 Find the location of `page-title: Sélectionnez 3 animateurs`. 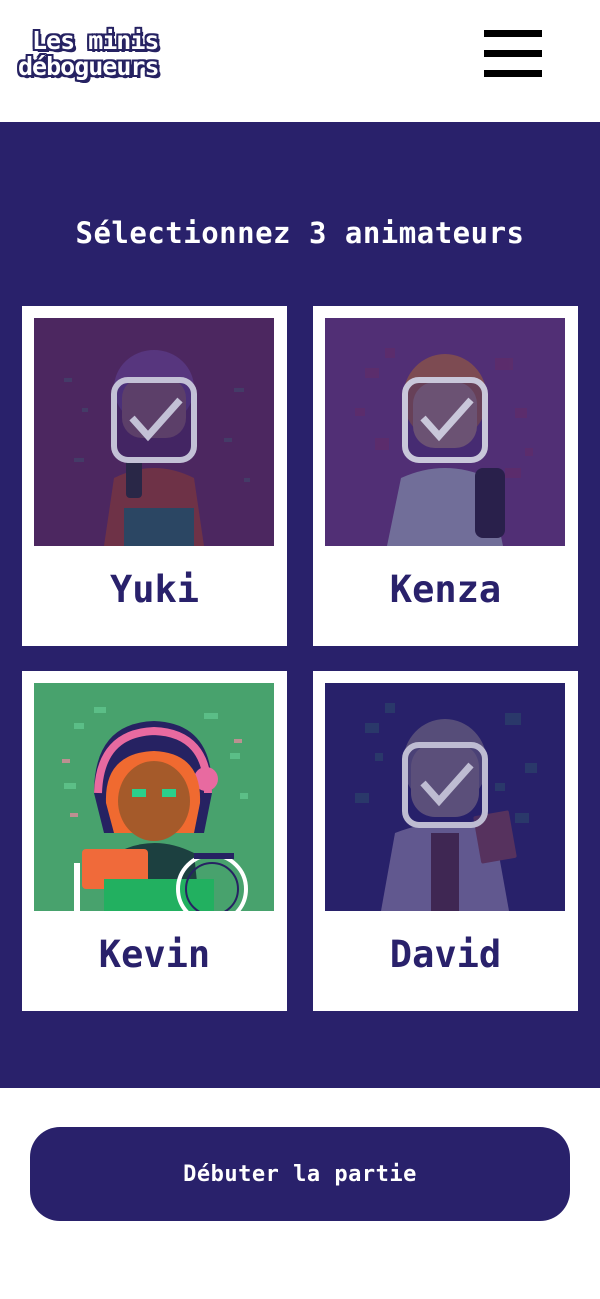

page-title: Sélectionnez 3 animateurs is located at coordinates (300, 233).